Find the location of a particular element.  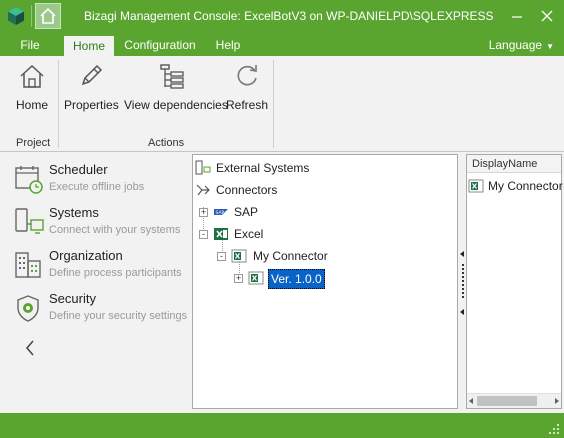

close-button is located at coordinates (547, 16).